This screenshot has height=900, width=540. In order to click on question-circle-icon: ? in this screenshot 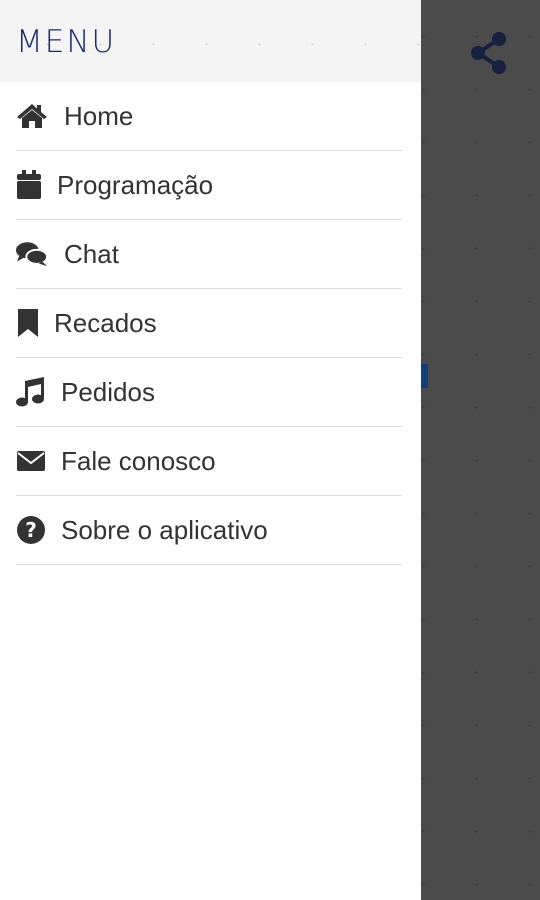, I will do `click(32, 530)`.